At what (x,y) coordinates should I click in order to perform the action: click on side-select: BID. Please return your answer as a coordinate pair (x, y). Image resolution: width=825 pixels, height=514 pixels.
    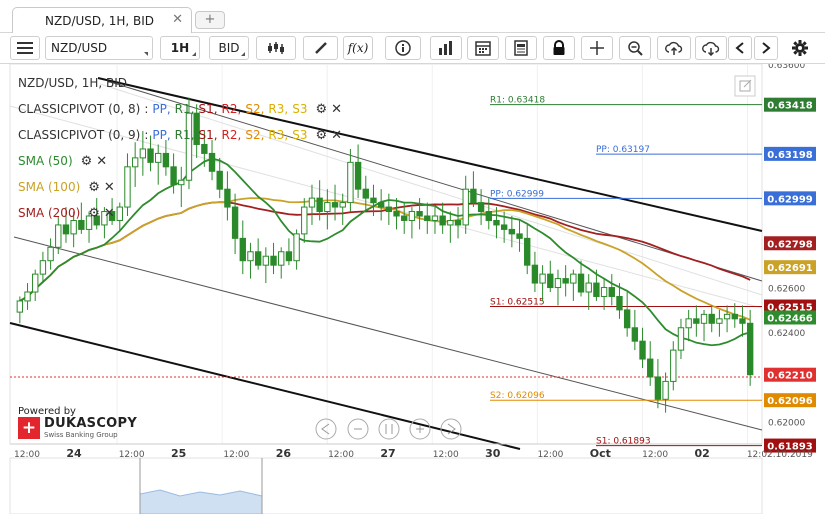
    Looking at the image, I should click on (229, 48).